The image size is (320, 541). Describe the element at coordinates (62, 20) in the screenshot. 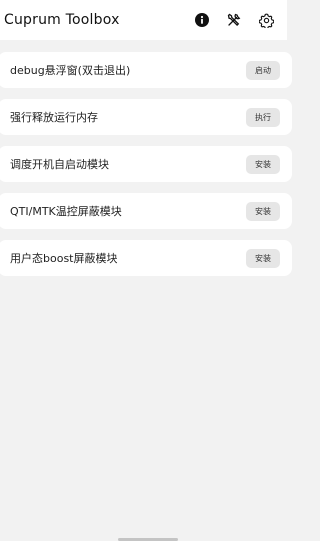

I see `app-title: Cuprum Toolbox` at that location.